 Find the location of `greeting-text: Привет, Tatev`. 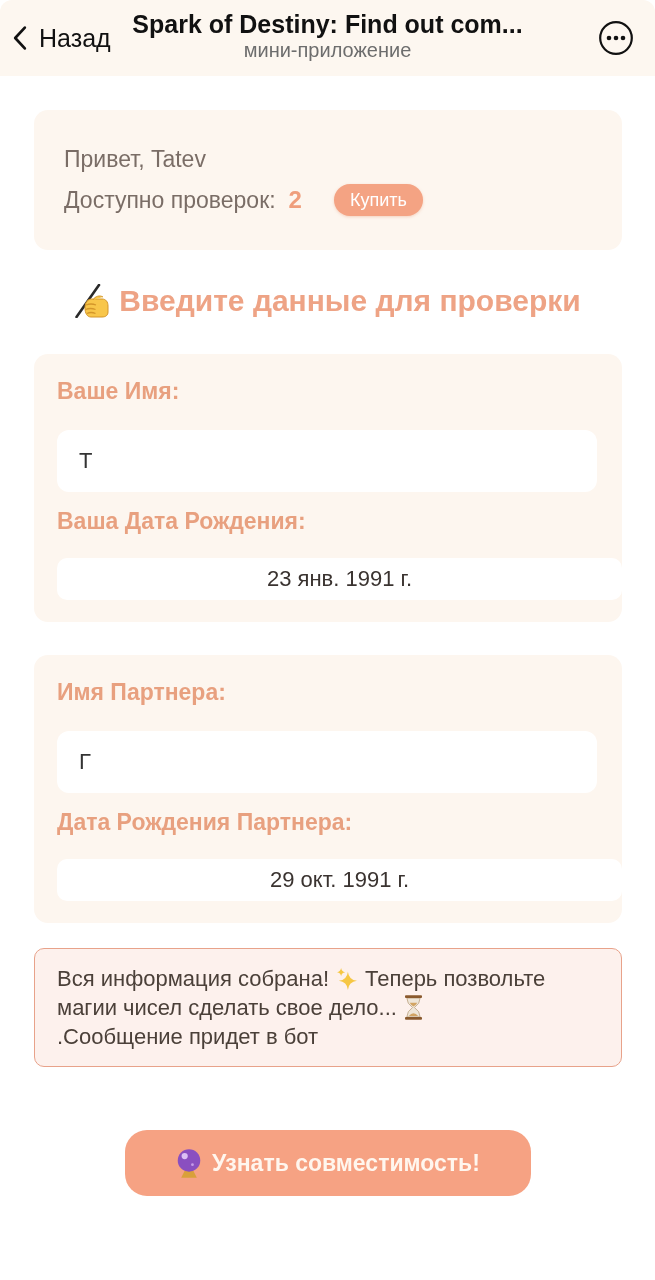

greeting-text: Привет, Tatev is located at coordinates (135, 159).